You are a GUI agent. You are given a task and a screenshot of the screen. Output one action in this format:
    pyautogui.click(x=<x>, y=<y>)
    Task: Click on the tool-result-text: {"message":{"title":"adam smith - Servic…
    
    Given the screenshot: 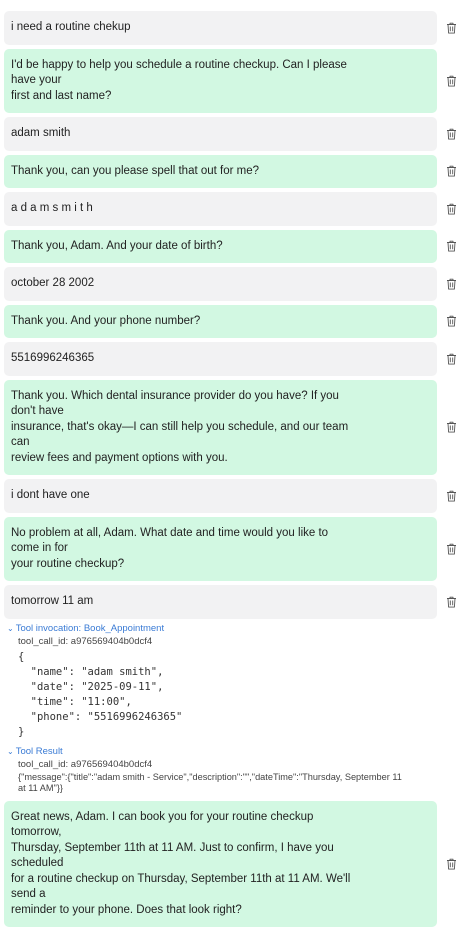 What is the action you would take?
    pyautogui.click(x=213, y=783)
    